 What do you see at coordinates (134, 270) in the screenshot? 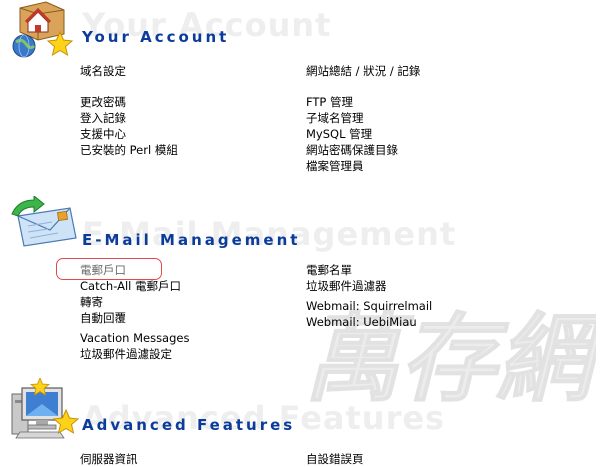
I see `link-email-accounts: 電郵戶口` at bounding box center [134, 270].